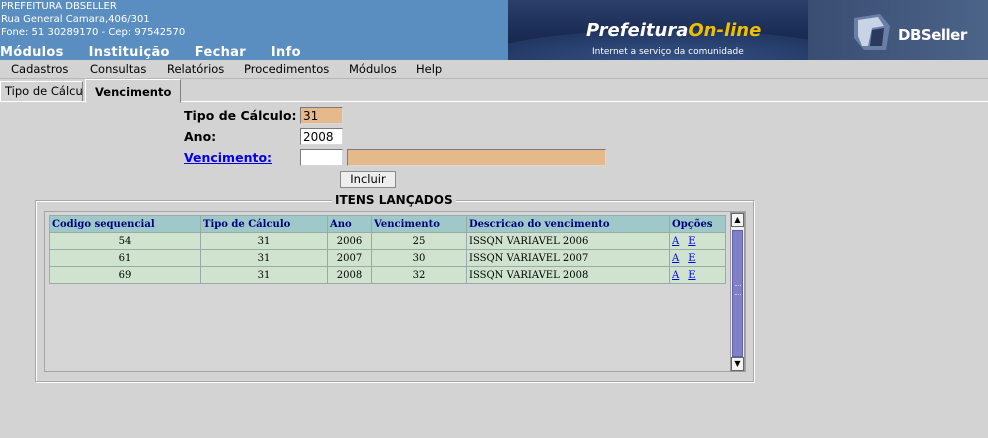 This screenshot has height=438, width=988. What do you see at coordinates (368, 179) in the screenshot?
I see `incluir-button: Incluir` at bounding box center [368, 179].